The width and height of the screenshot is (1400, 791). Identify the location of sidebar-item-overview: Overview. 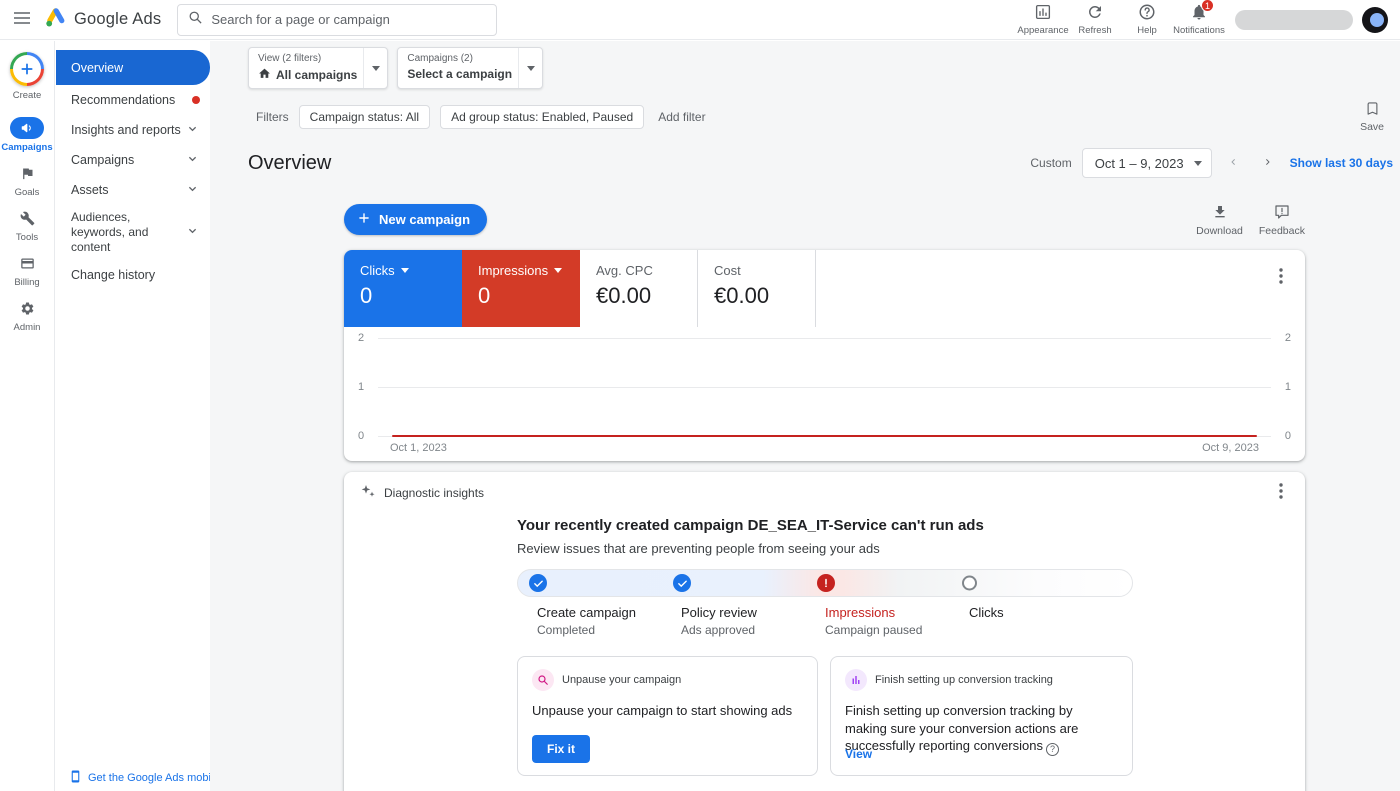
(133, 67).